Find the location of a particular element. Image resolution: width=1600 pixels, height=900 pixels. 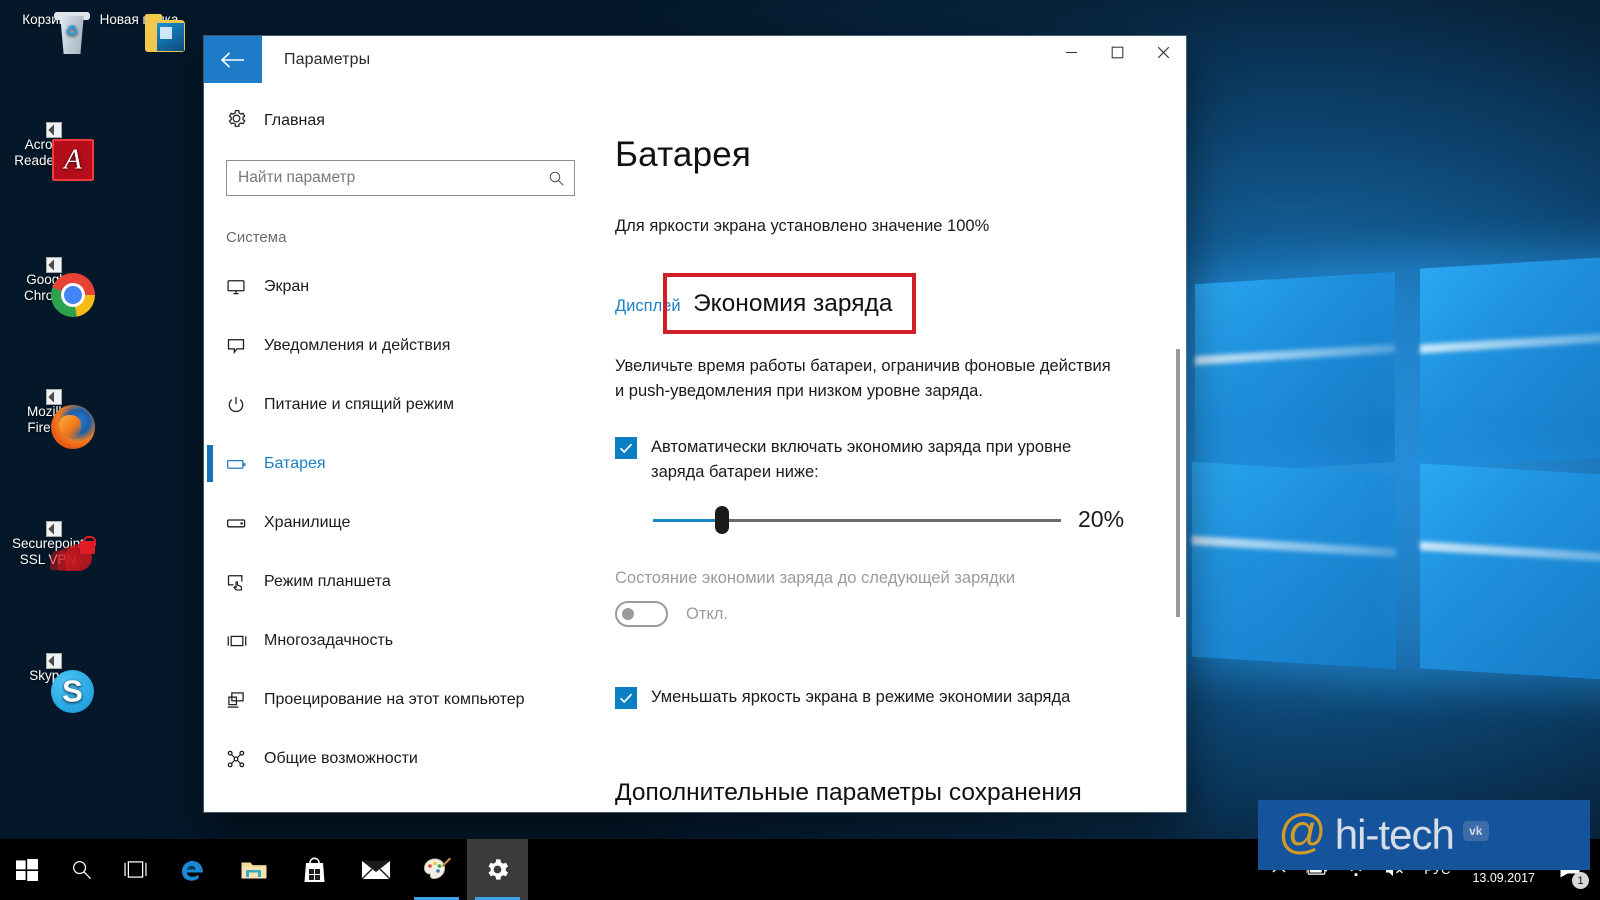

start-button is located at coordinates (27, 869).